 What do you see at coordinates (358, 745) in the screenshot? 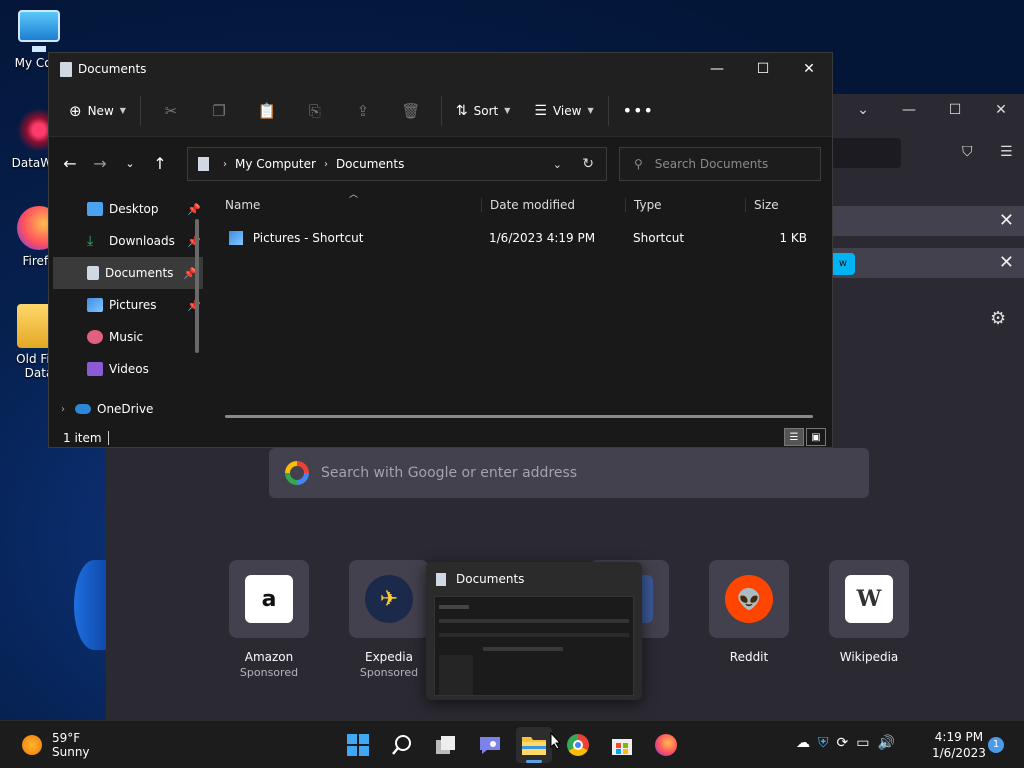
I see `start-button` at bounding box center [358, 745].